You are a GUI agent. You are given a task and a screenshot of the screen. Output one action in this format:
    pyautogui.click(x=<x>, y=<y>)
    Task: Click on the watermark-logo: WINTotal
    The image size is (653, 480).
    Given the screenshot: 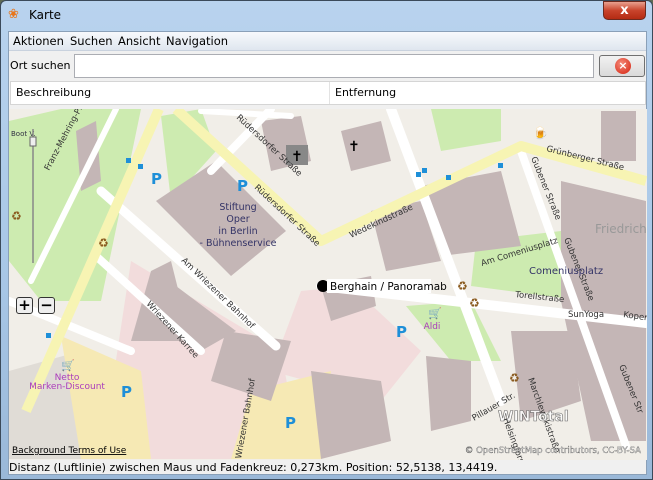 What is the action you would take?
    pyautogui.click(x=533, y=417)
    